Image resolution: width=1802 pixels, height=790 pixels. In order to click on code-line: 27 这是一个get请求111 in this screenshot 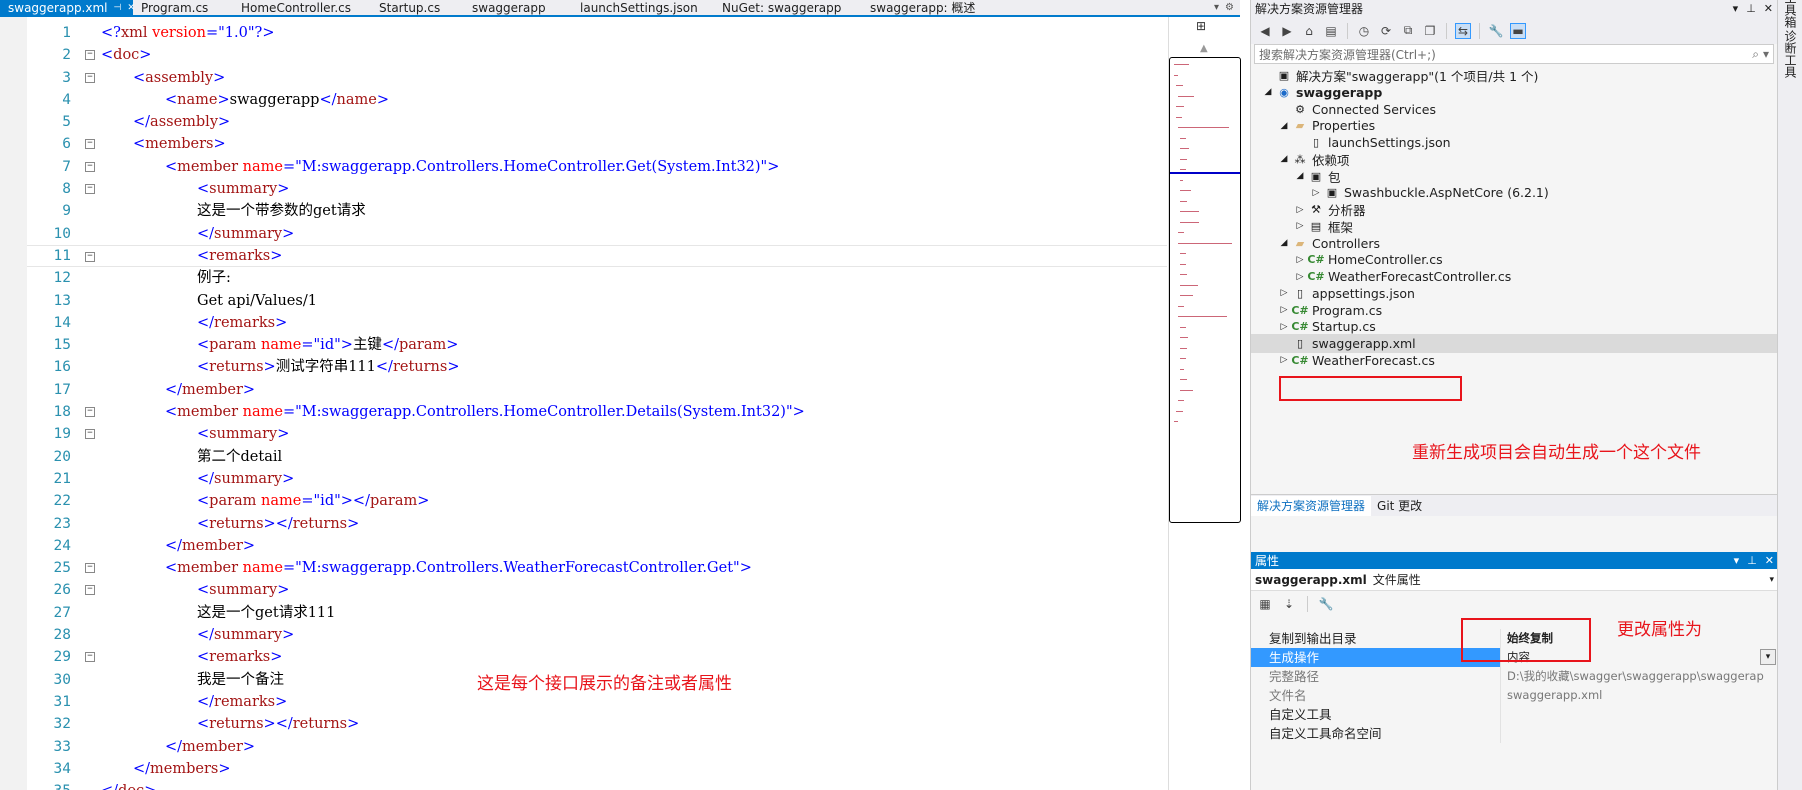, I will do `click(597, 613)`.